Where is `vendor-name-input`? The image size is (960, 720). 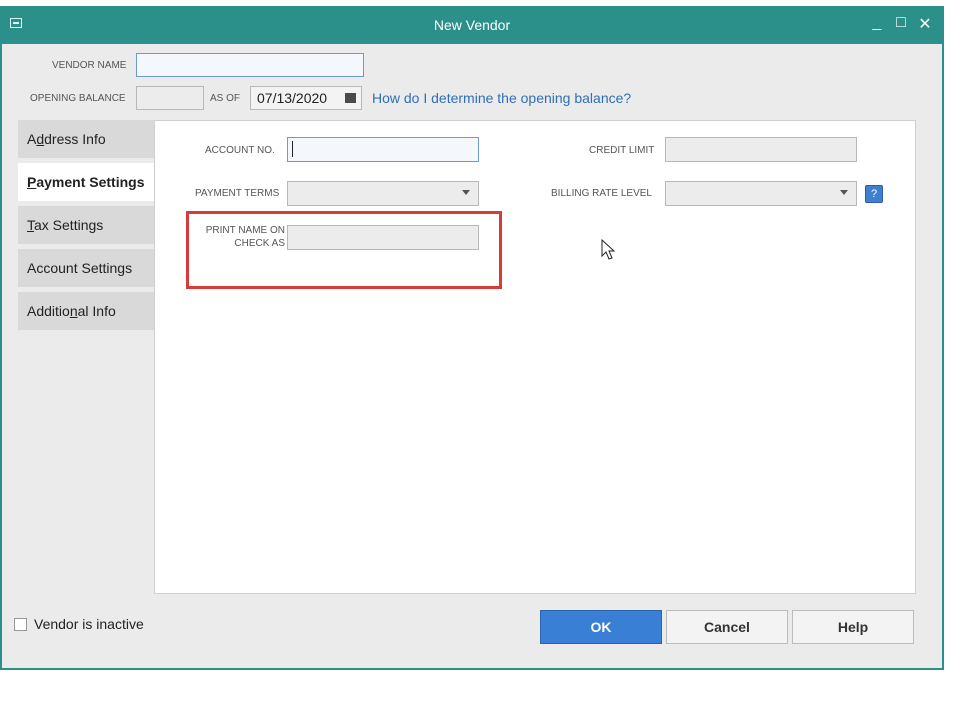
vendor-name-input is located at coordinates (250, 65).